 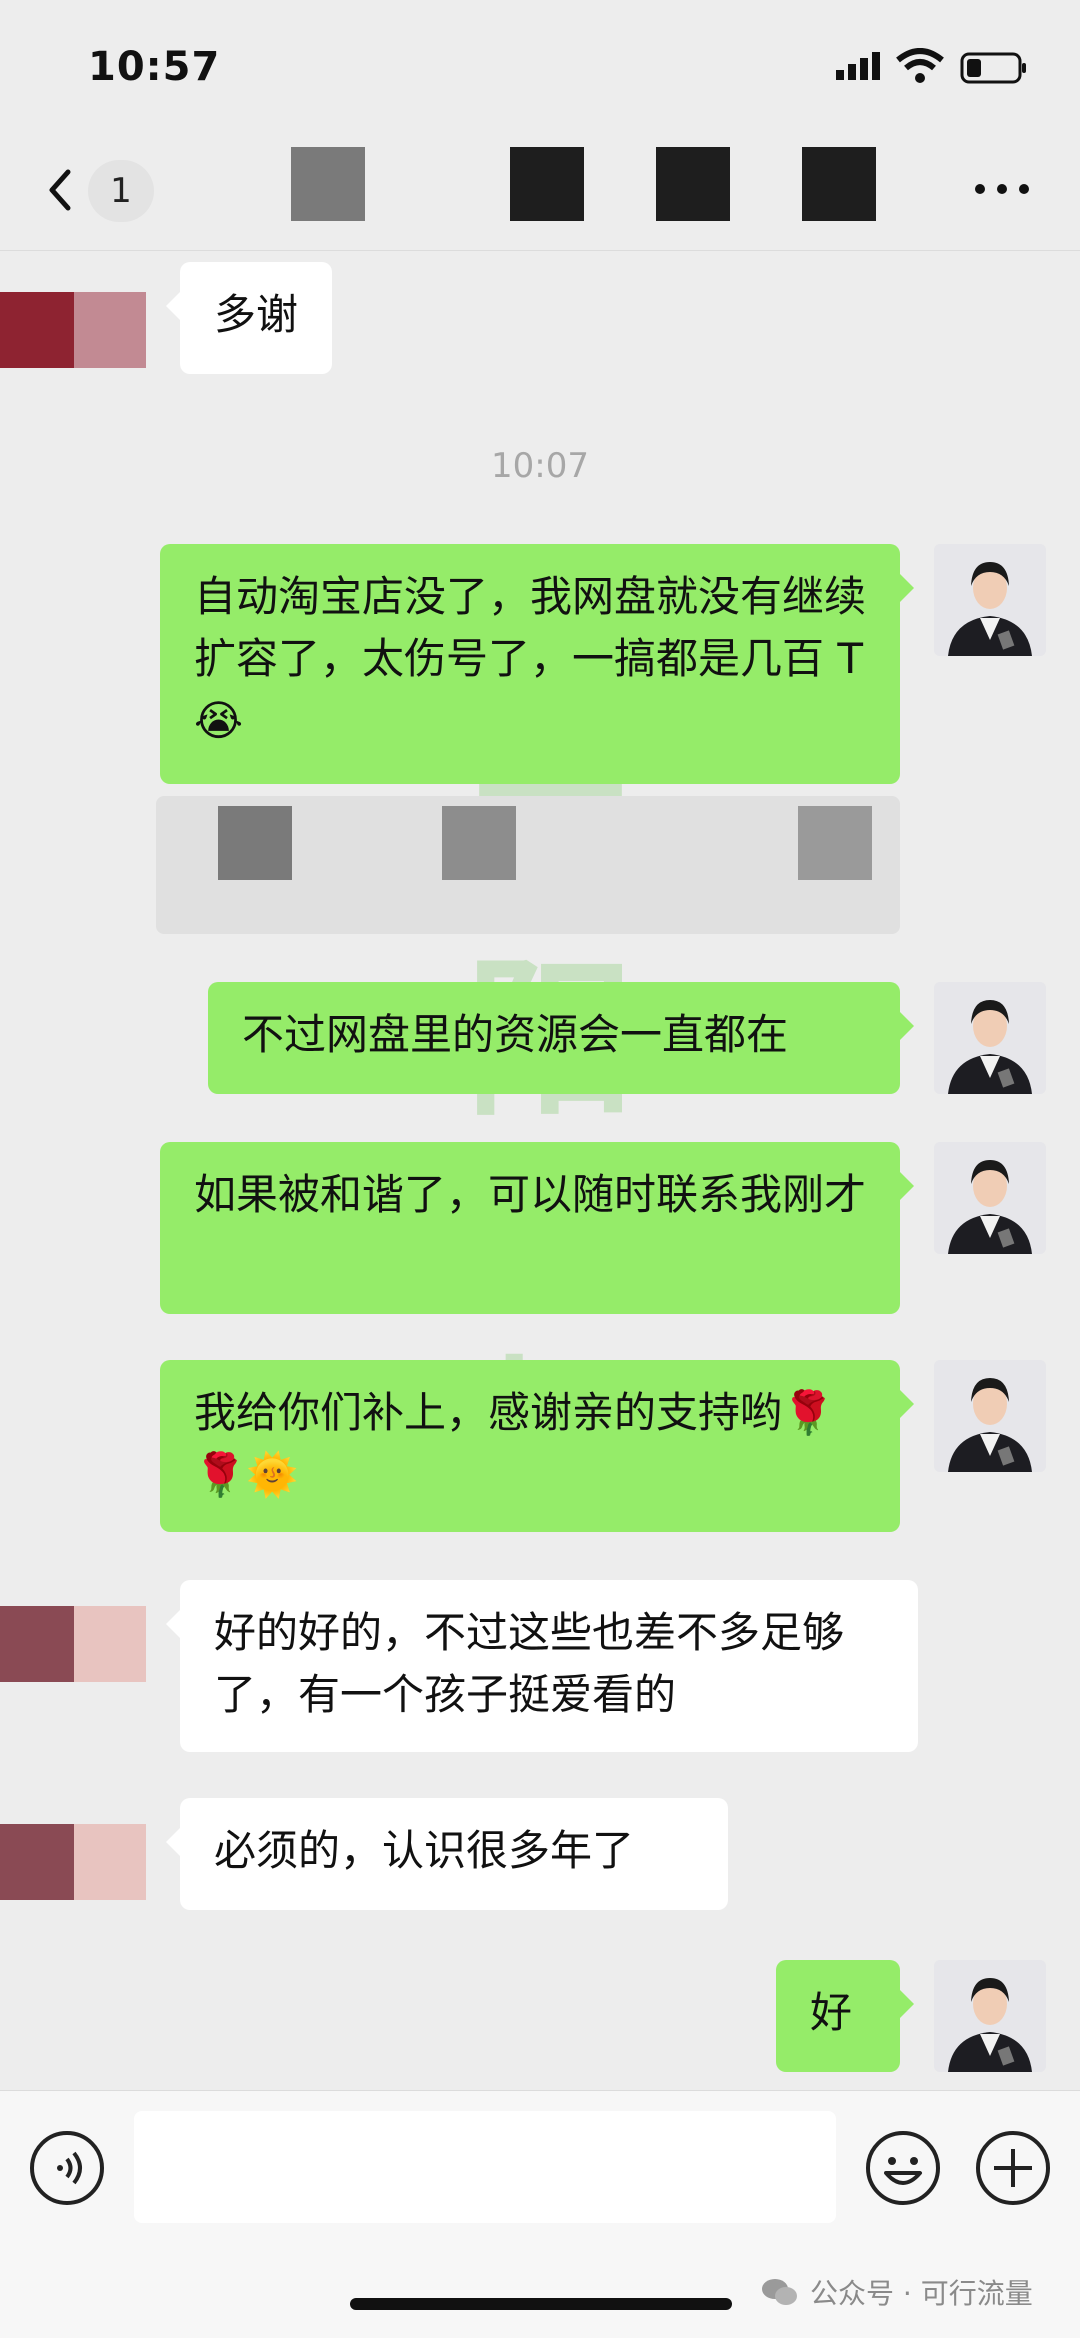 What do you see at coordinates (920, 65) in the screenshot?
I see `wifi-icon` at bounding box center [920, 65].